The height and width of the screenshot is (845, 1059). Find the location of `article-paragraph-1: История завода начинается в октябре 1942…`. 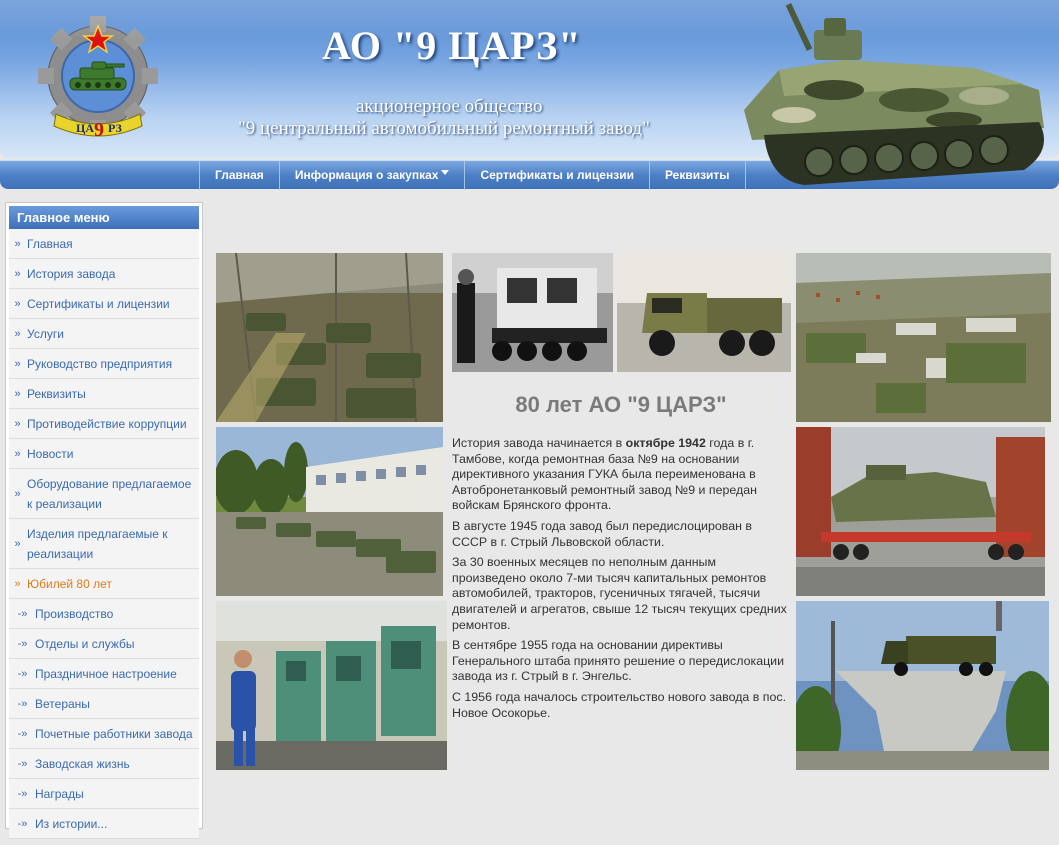

article-paragraph-1: История завода начинается в октябре 1942… is located at coordinates (620, 475).